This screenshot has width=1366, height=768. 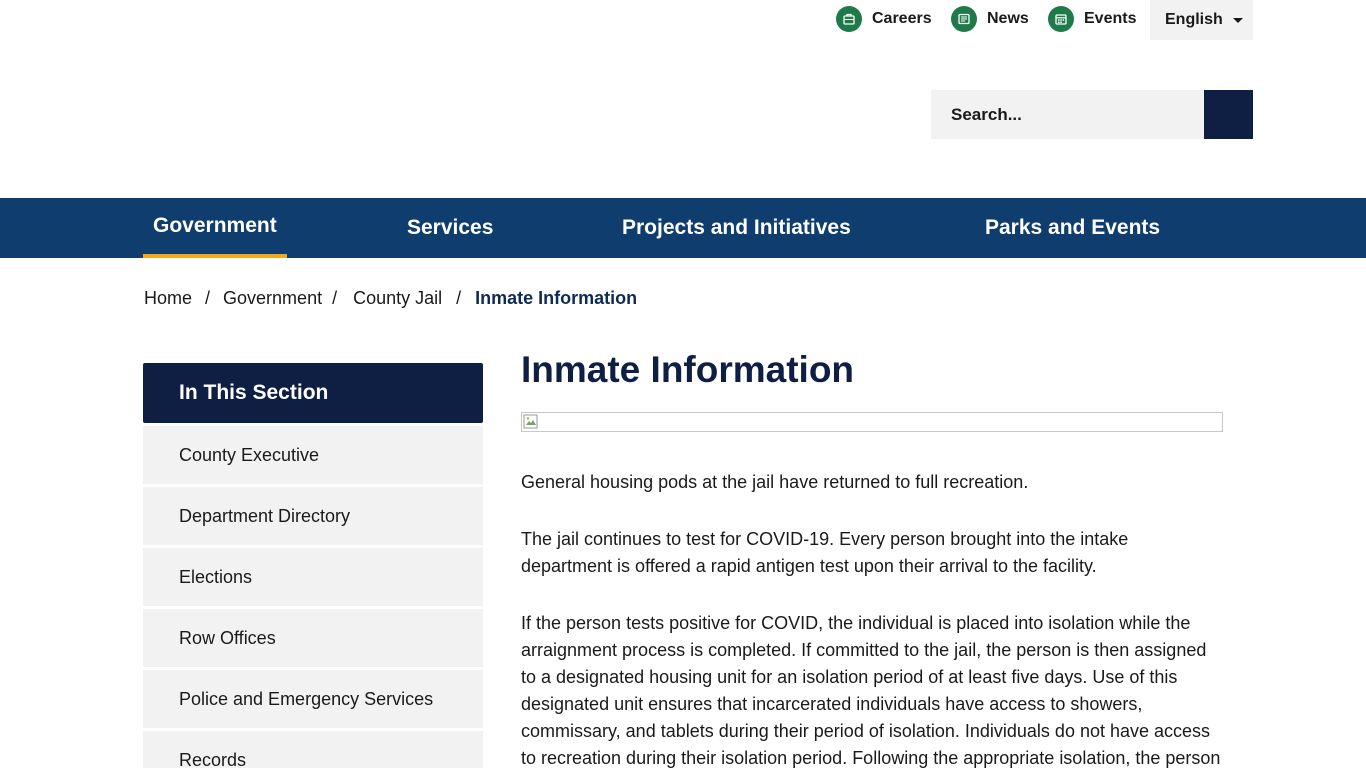 I want to click on careers-link: Careers, so click(x=884, y=19).